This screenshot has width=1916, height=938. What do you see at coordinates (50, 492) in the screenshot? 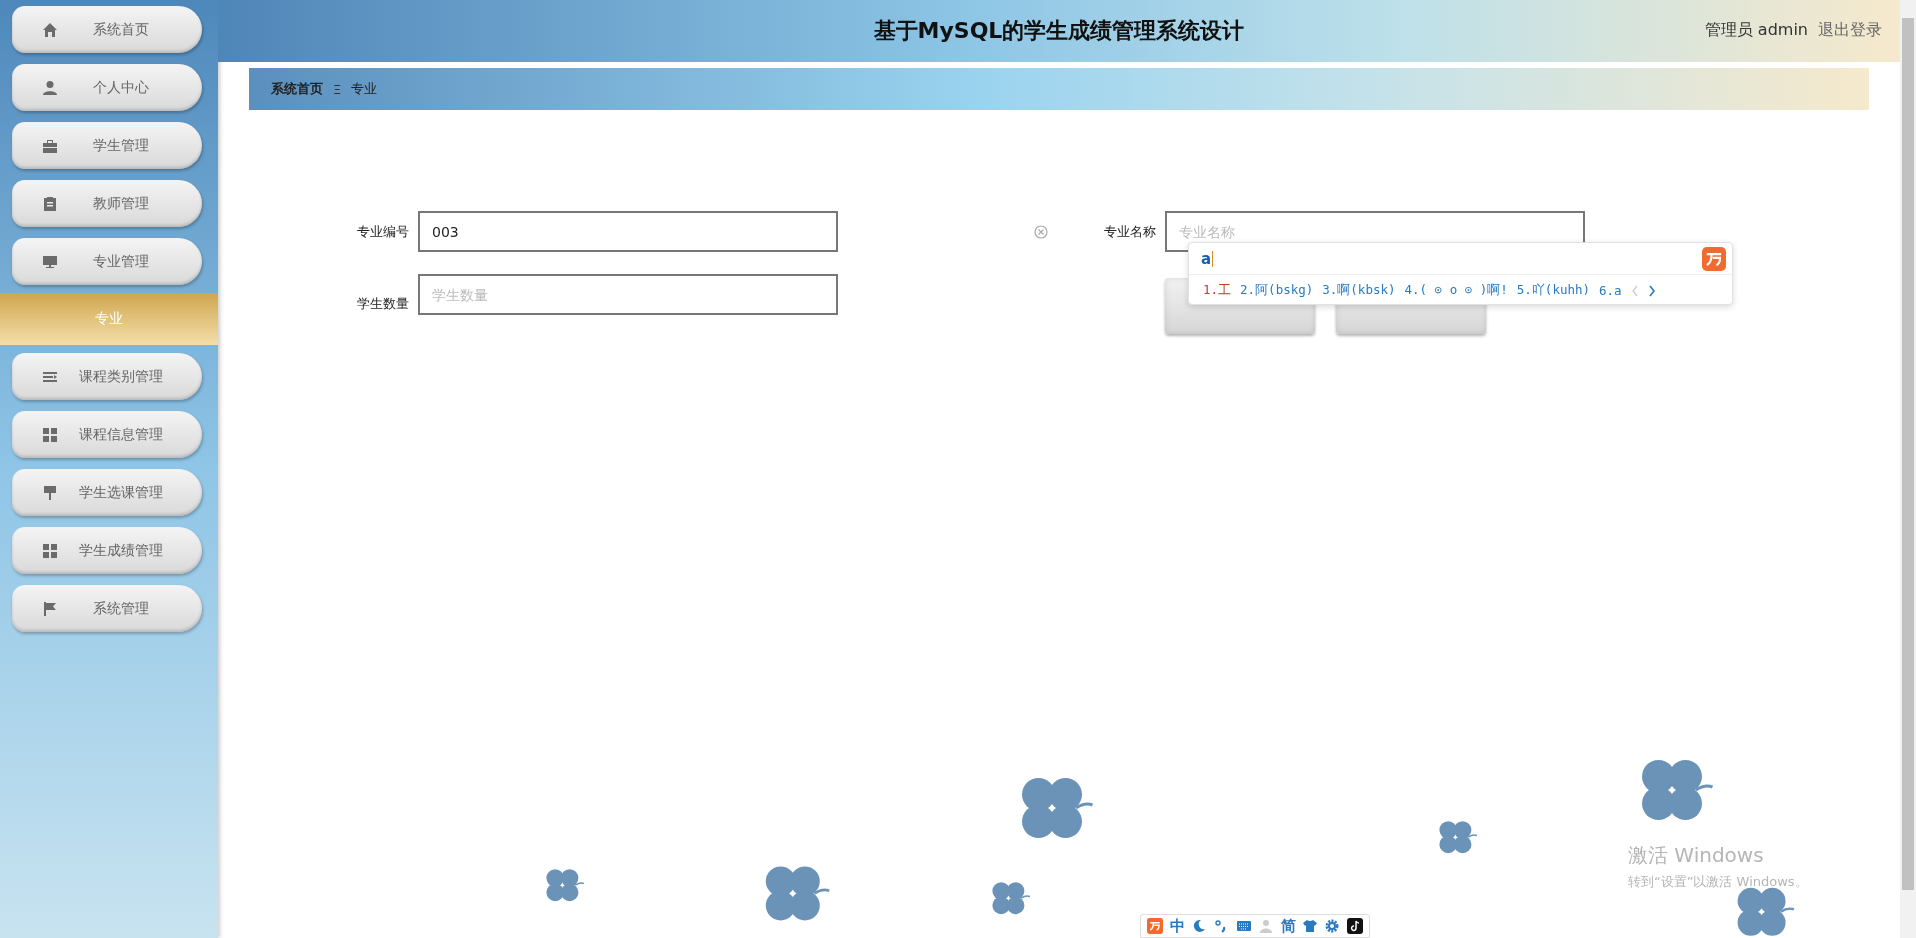
I see `signpost-icon` at bounding box center [50, 492].